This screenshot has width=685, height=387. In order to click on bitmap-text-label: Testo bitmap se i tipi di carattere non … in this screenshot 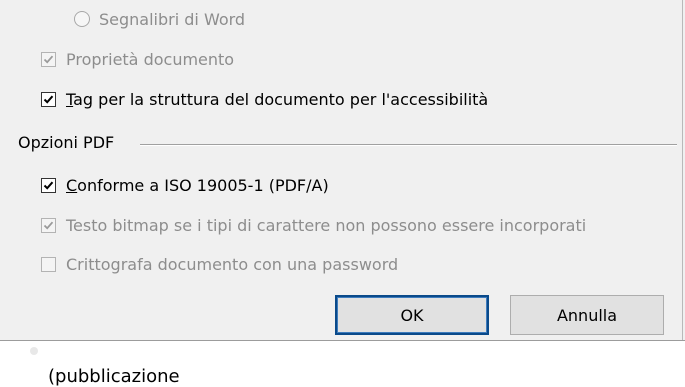, I will do `click(326, 225)`.